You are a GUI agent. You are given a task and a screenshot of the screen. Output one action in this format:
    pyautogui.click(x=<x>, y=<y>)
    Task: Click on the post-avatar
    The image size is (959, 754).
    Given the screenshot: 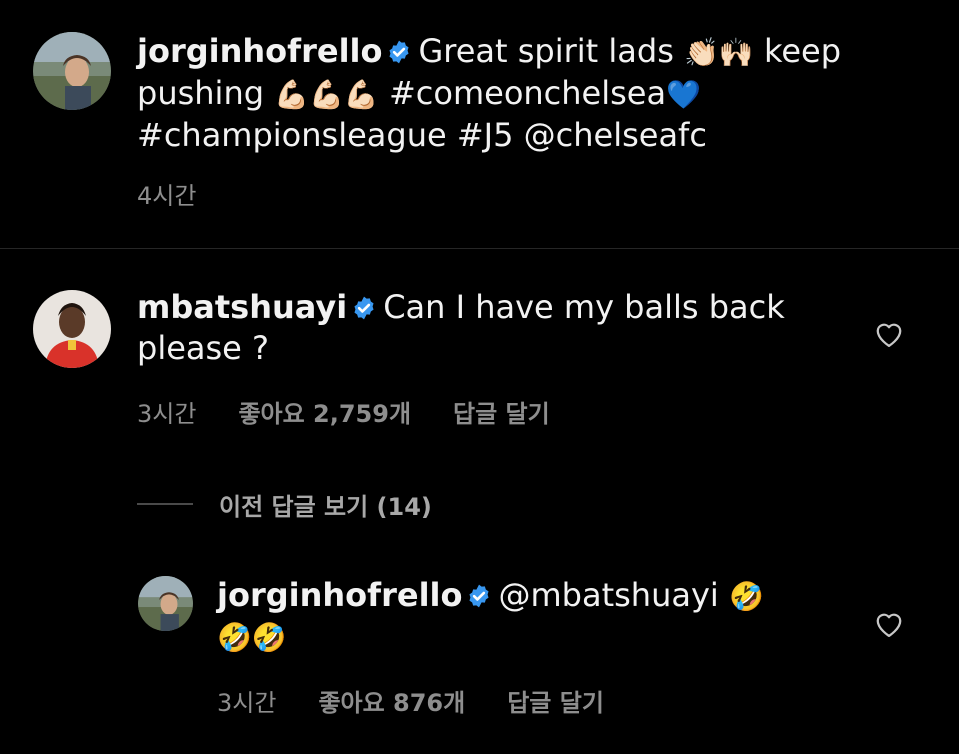 What is the action you would take?
    pyautogui.click(x=72, y=71)
    